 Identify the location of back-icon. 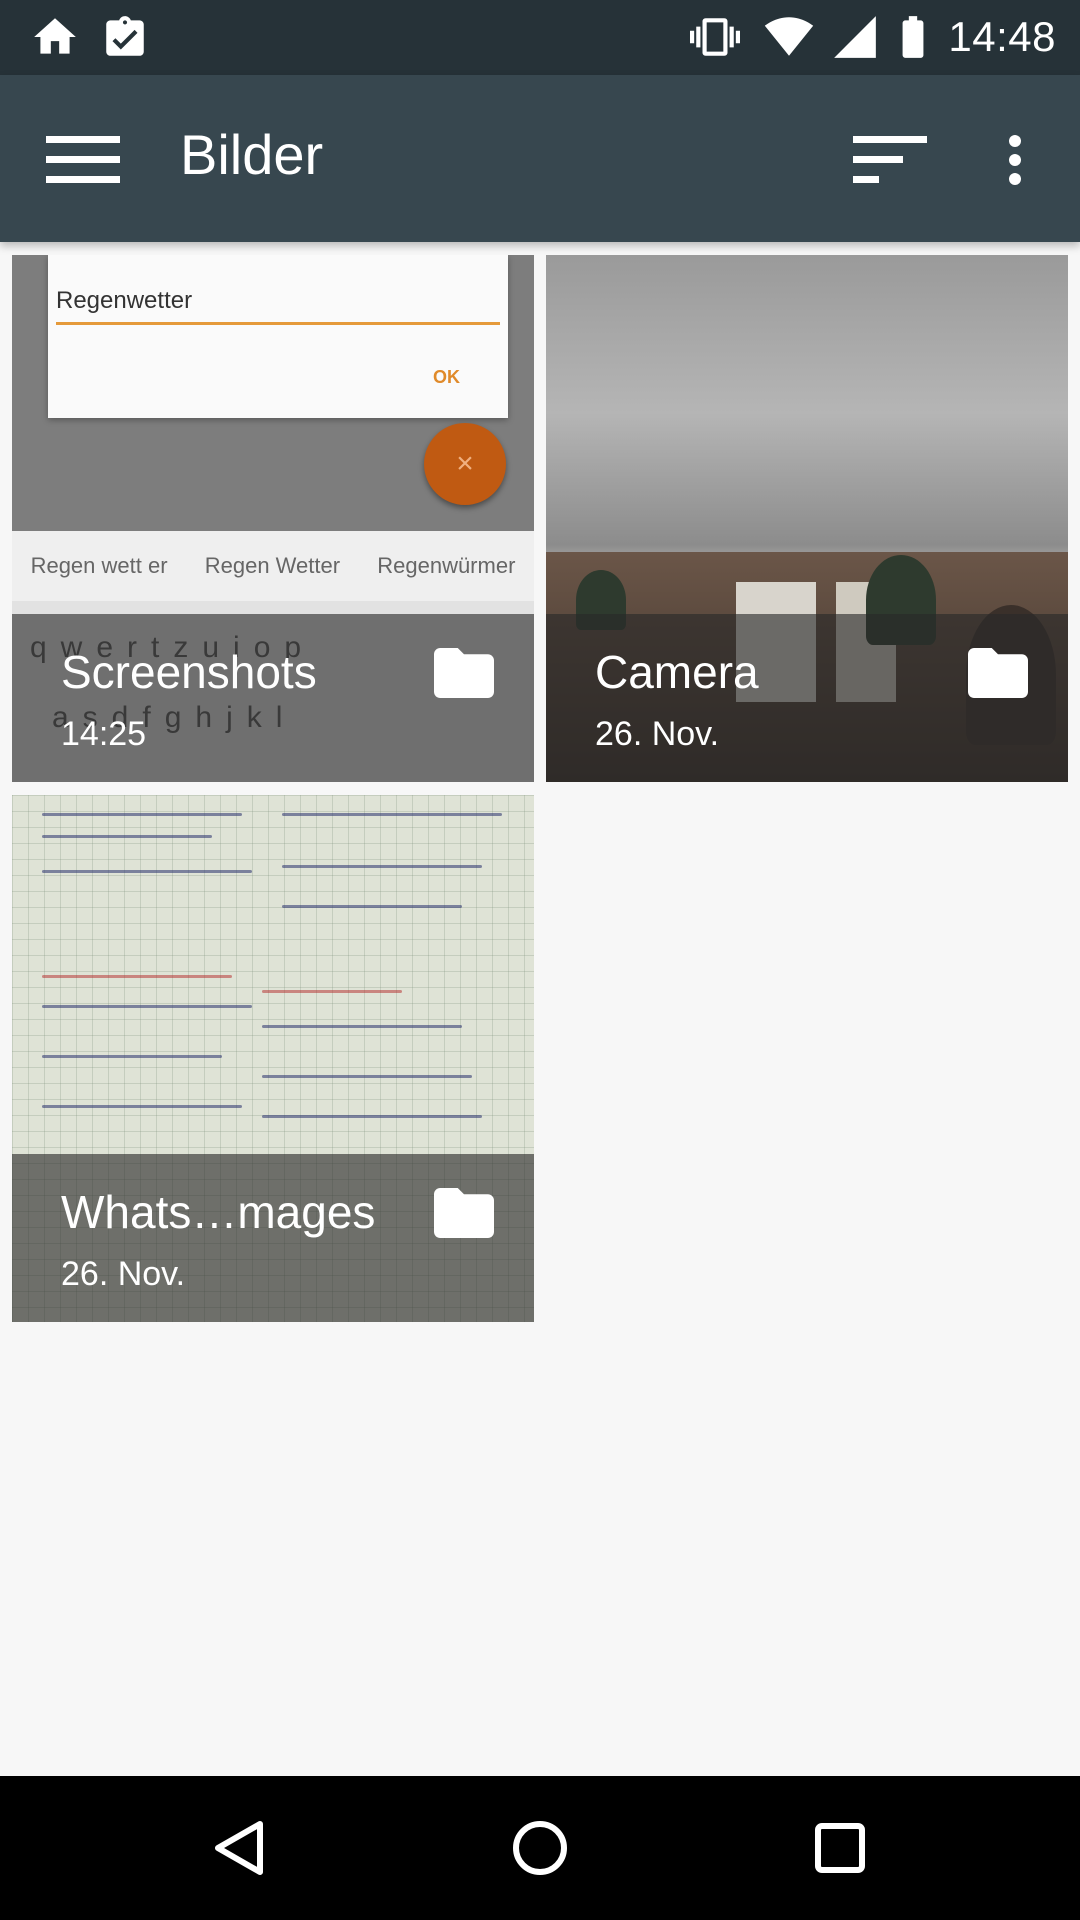
(239, 1848).